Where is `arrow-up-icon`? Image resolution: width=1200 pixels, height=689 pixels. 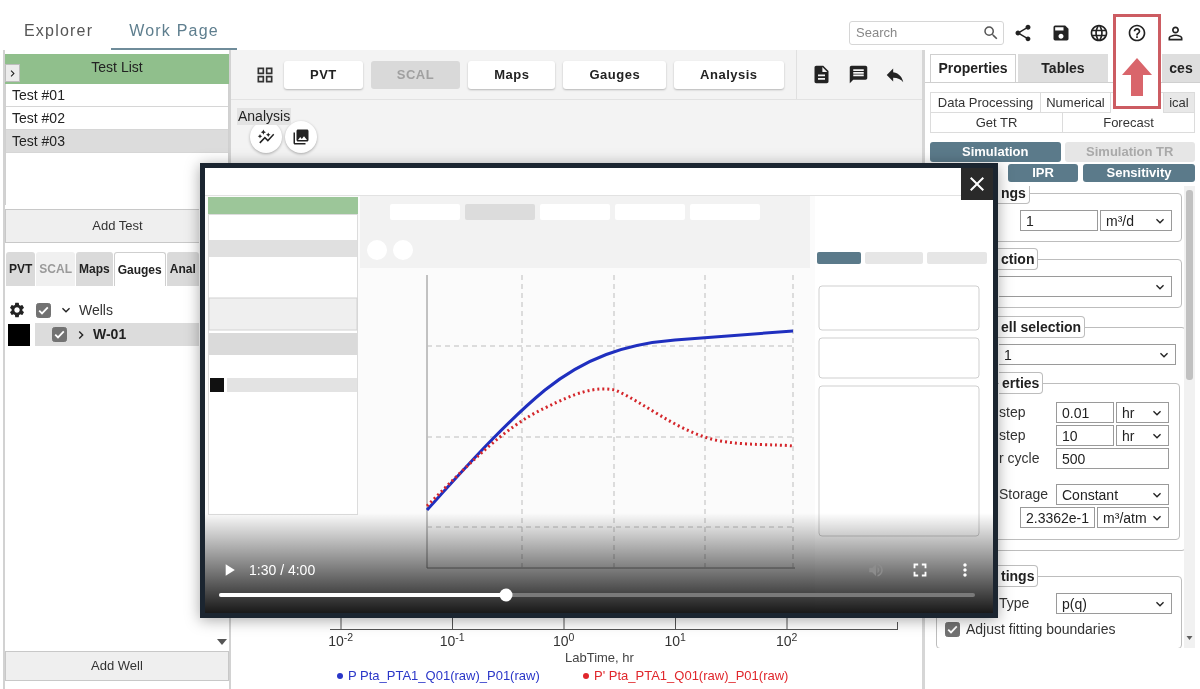
arrow-up-icon is located at coordinates (1137, 77).